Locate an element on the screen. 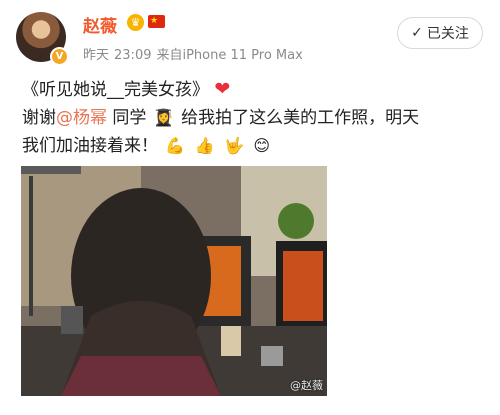 The height and width of the screenshot is (415, 500). love-hand-emoji-icon: 🤟 is located at coordinates (234, 145).